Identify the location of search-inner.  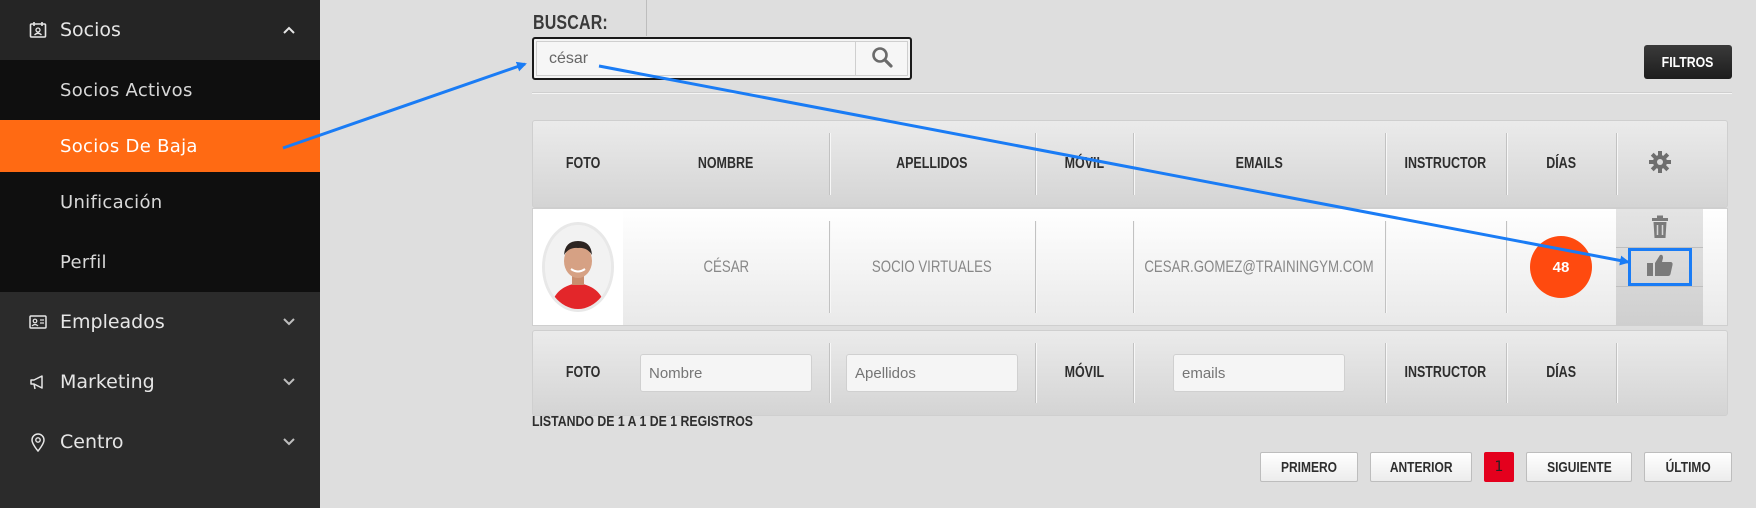
(722, 58).